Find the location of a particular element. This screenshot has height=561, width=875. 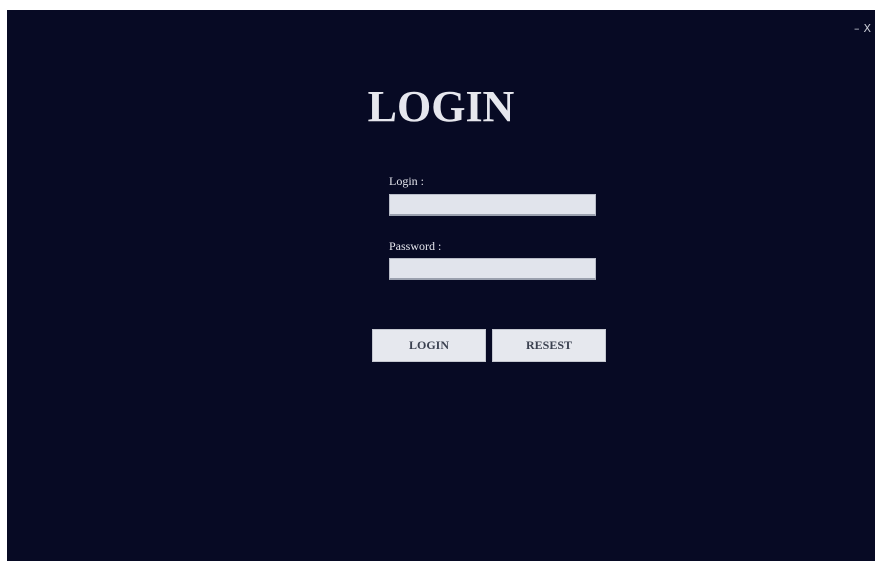

reset-button: RESEST is located at coordinates (549, 345).